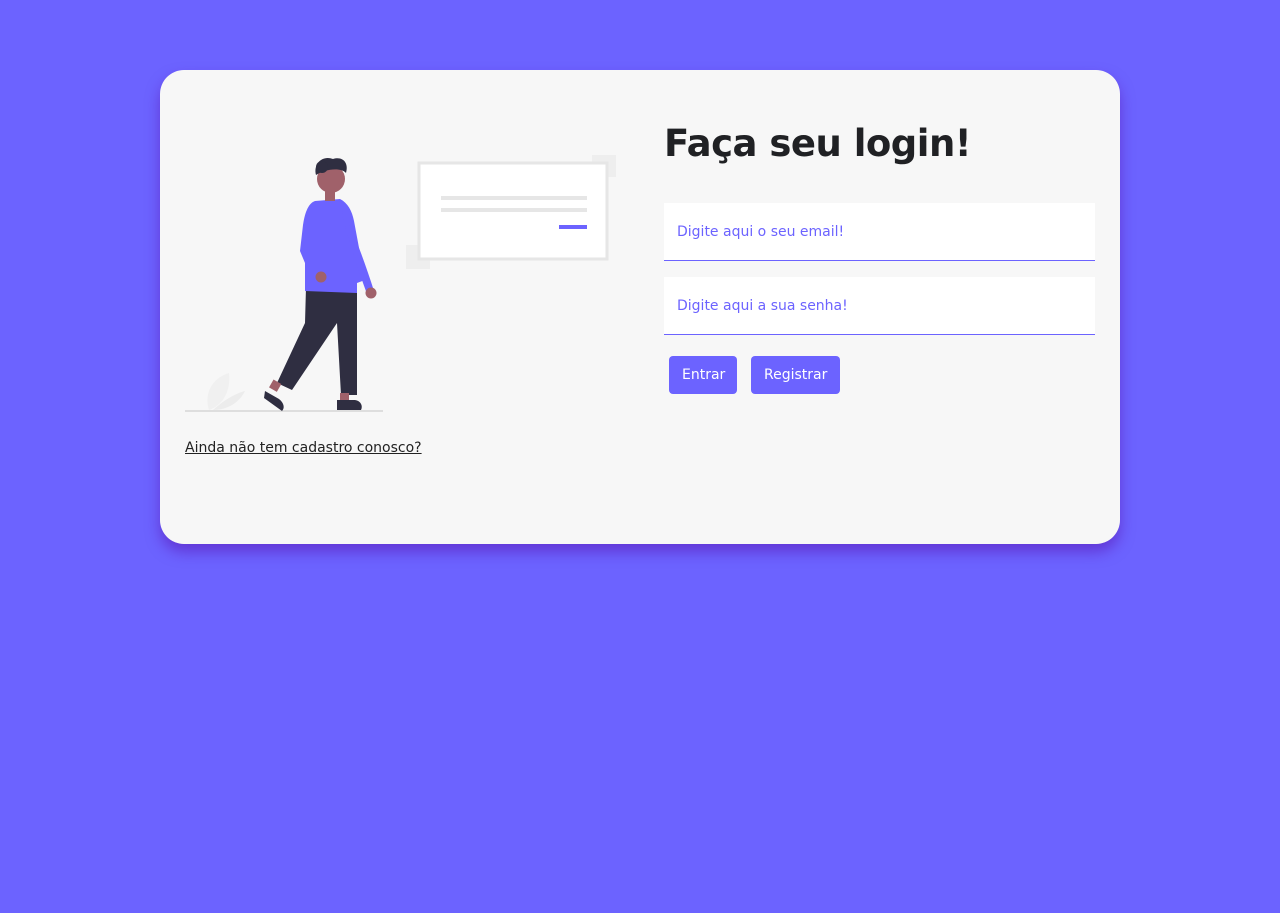 This screenshot has width=1280, height=913. What do you see at coordinates (303, 448) in the screenshot?
I see `signup-link: Ainda não tem cadastro conosco?` at bounding box center [303, 448].